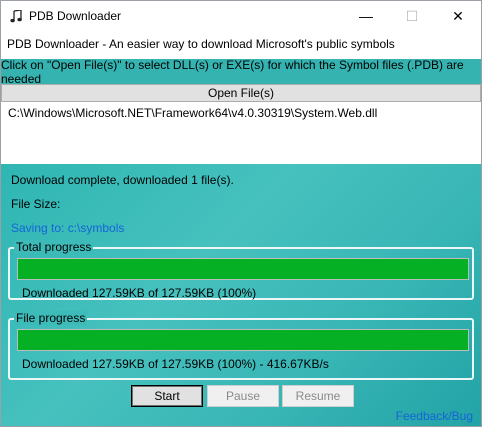  I want to click on close-icon: ✕, so click(458, 15).